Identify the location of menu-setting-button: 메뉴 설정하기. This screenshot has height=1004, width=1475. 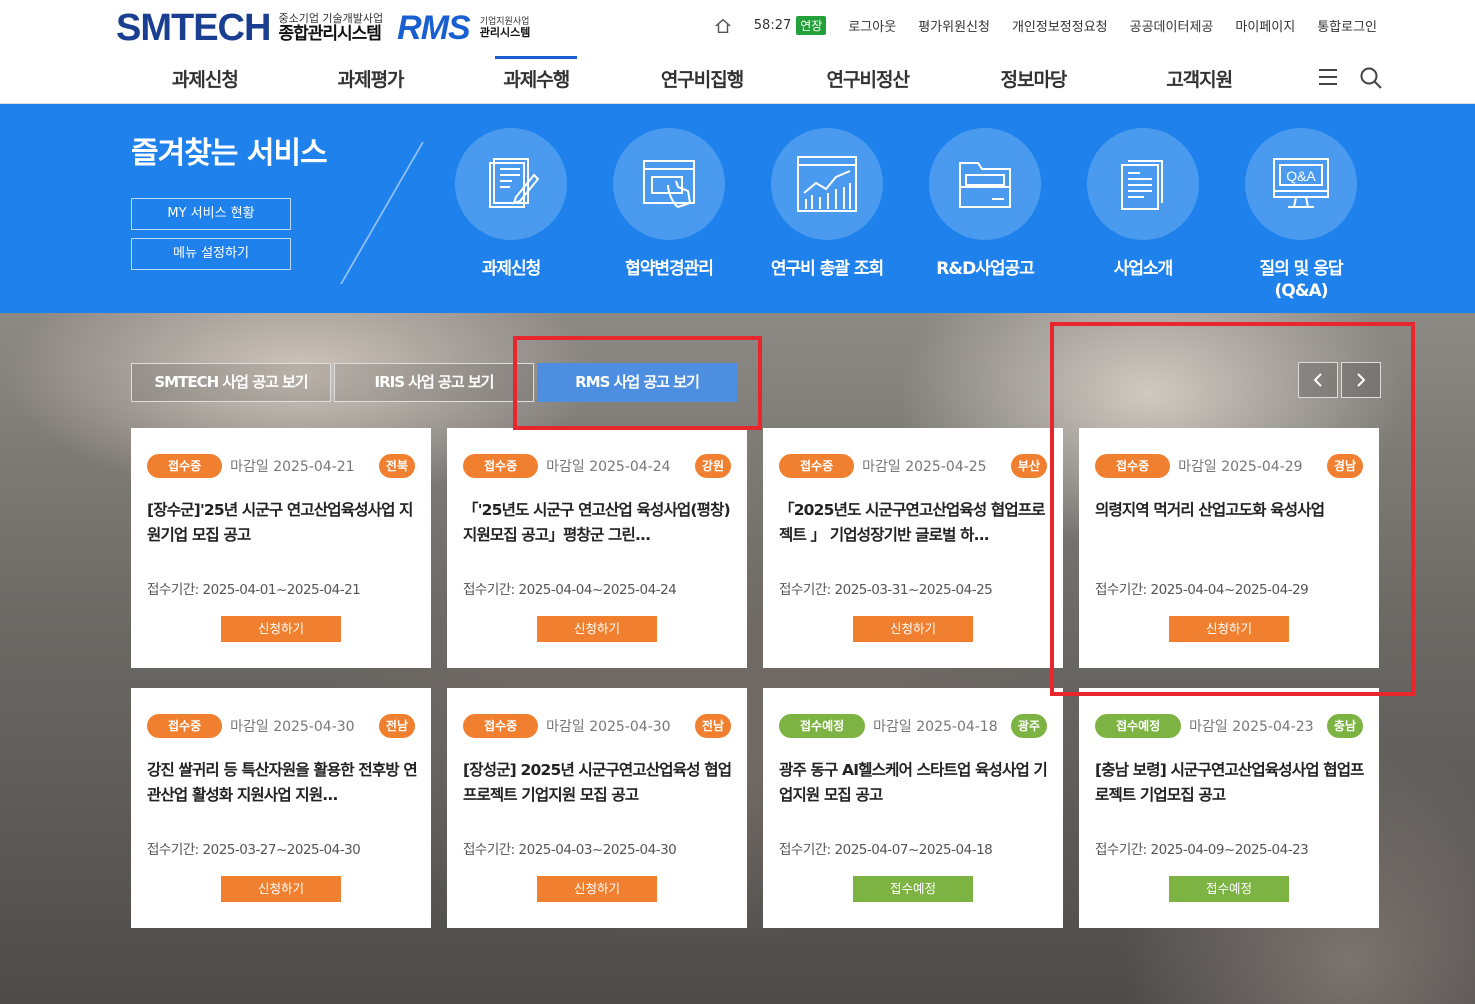
(211, 254).